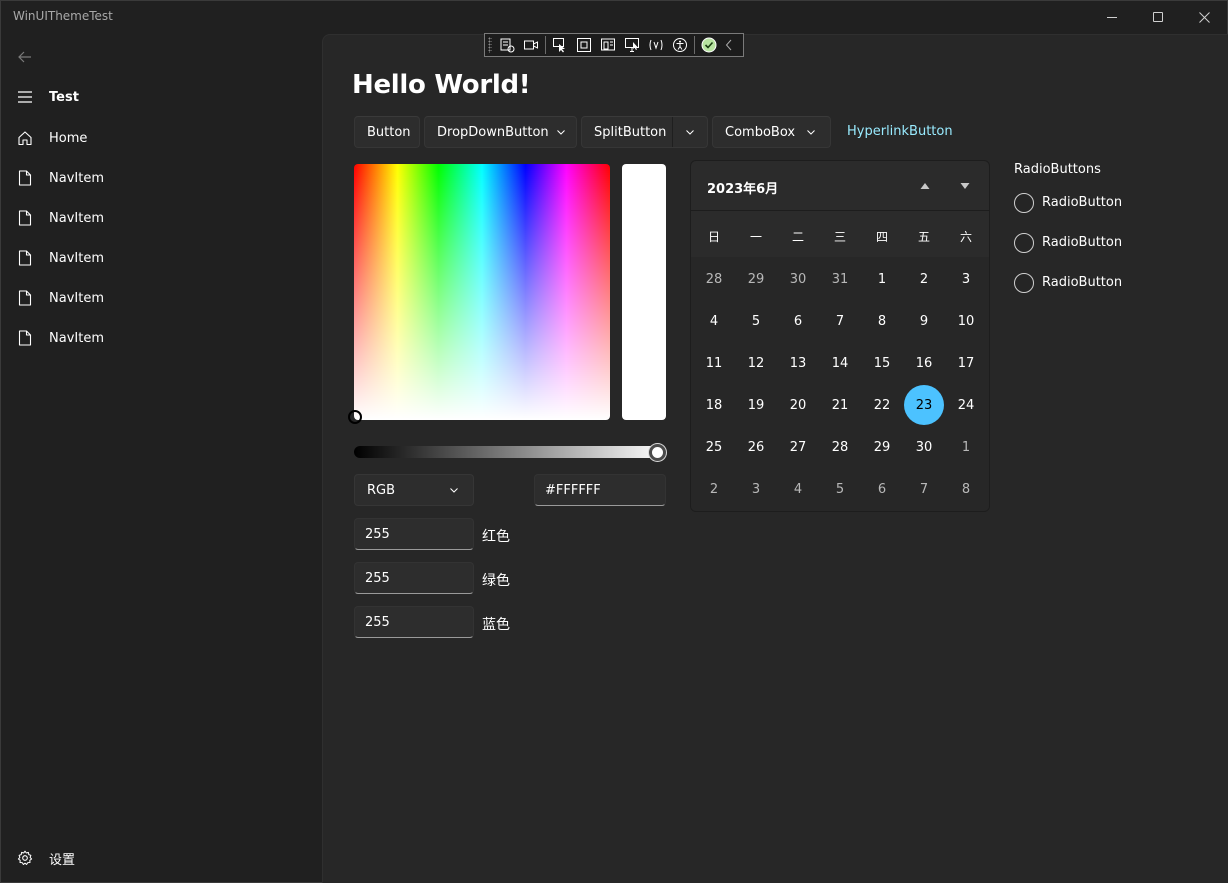  I want to click on split-button: SplitButton, so click(644, 132).